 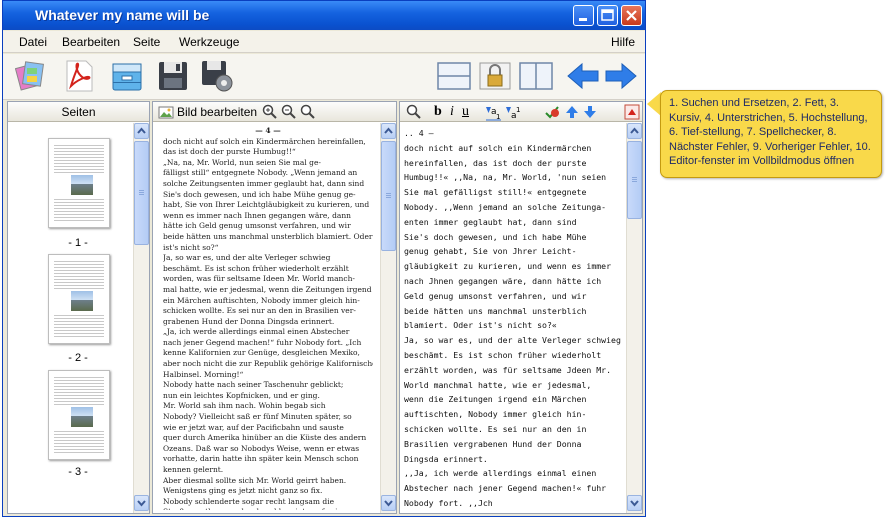 I want to click on scan-line: das ist doch der purste Humbug!!“, so click(x=229, y=152).